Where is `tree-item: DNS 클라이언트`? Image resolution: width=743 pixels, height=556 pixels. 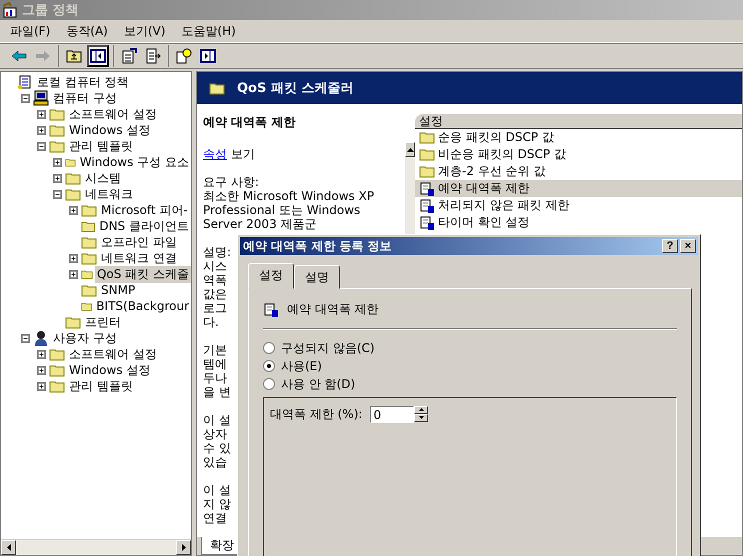 tree-item: DNS 클라이언트 is located at coordinates (144, 226).